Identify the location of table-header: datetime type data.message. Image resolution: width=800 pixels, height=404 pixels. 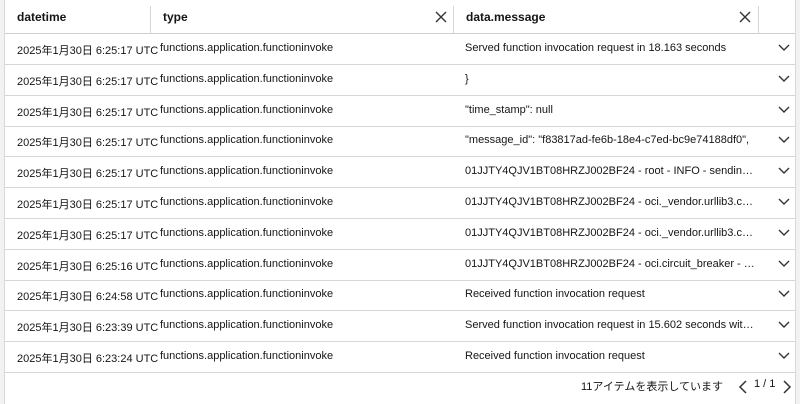
(400, 17).